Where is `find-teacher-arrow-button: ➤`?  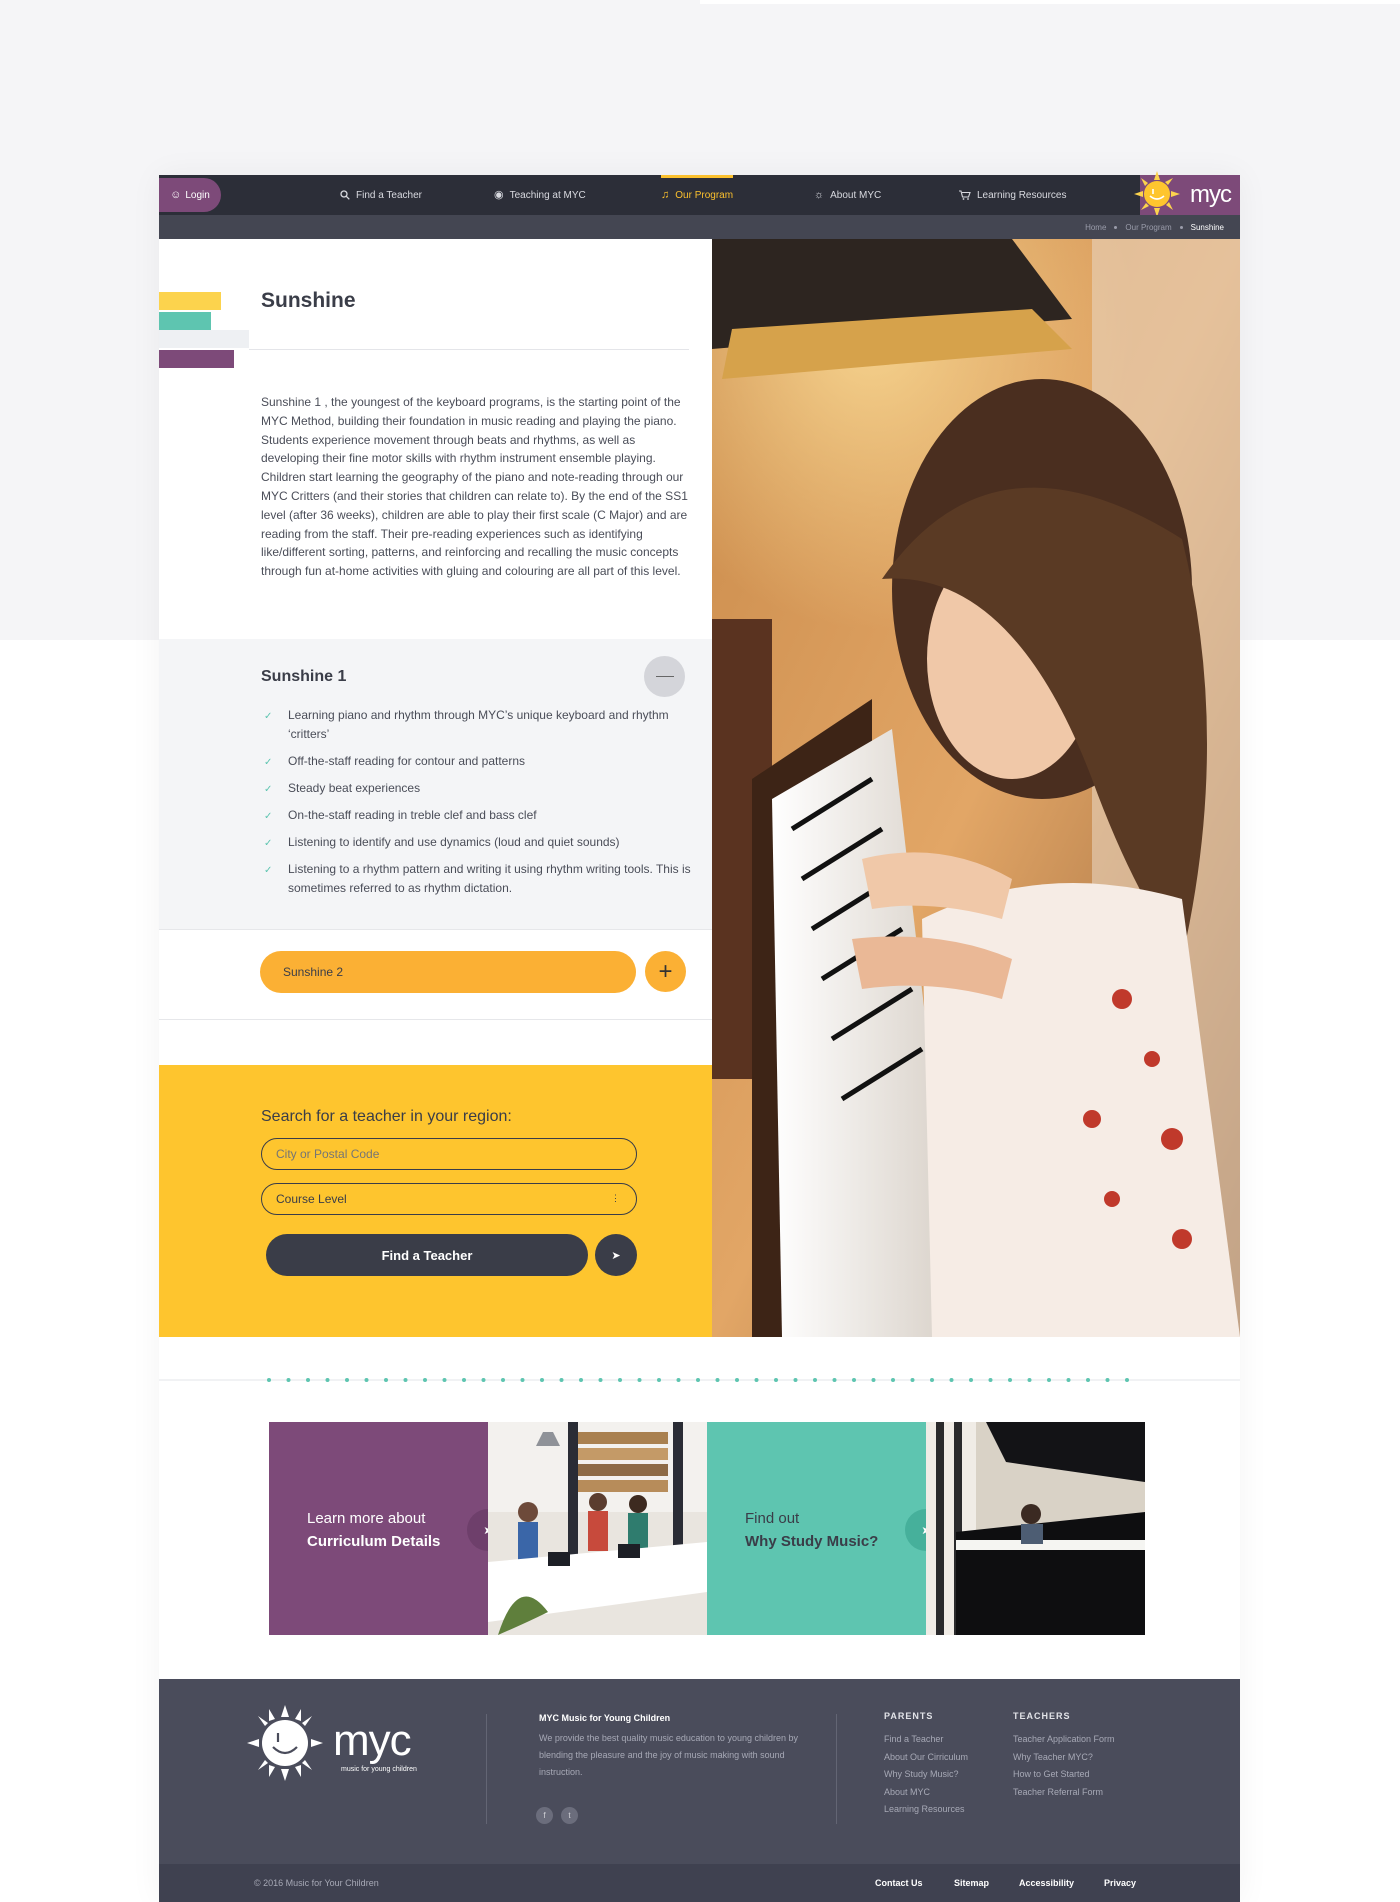 find-teacher-arrow-button: ➤ is located at coordinates (616, 1255).